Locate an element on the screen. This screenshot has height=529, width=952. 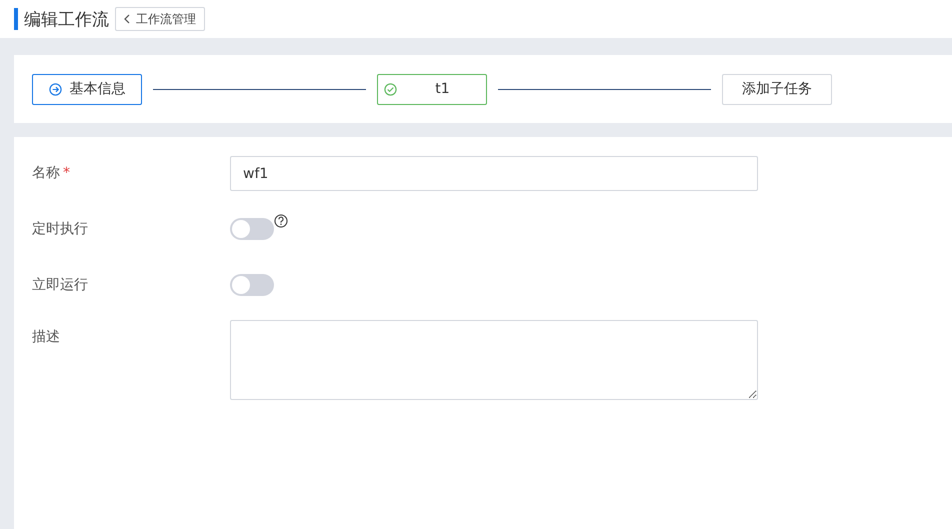
step-button: t1 is located at coordinates (432, 89).